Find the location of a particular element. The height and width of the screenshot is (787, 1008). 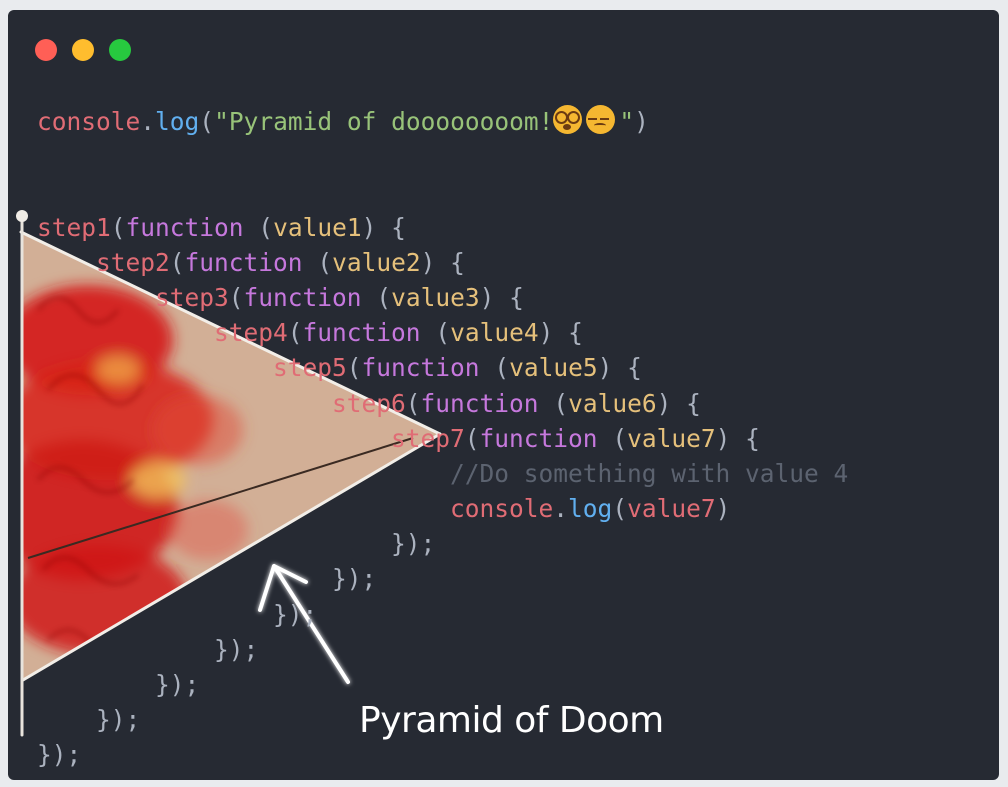

code-line-step5: step5(function (value5) { is located at coordinates (457, 368).